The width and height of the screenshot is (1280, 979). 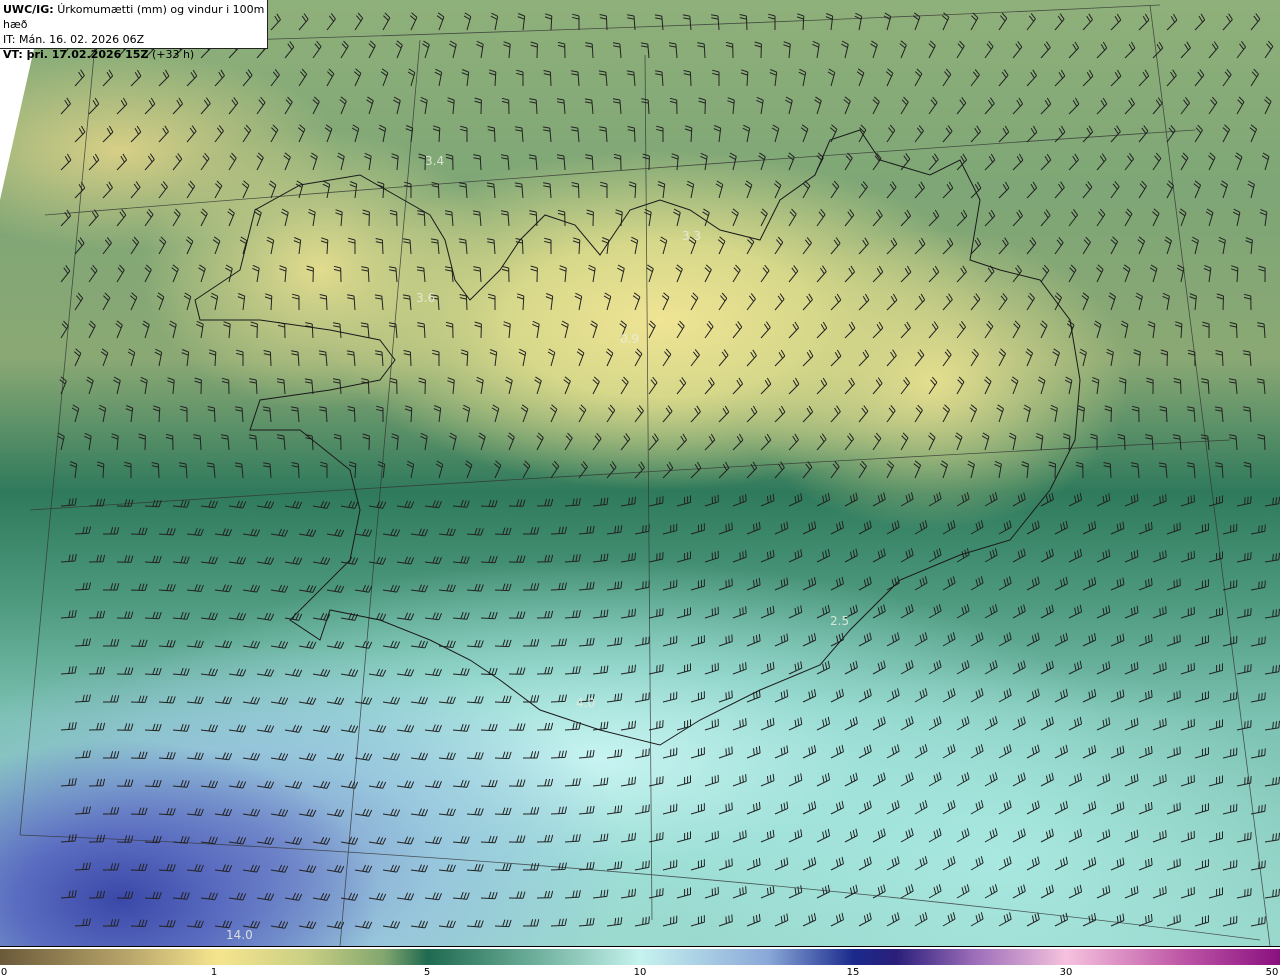 What do you see at coordinates (840, 621) in the screenshot?
I see `map-value-label: 2.5` at bounding box center [840, 621].